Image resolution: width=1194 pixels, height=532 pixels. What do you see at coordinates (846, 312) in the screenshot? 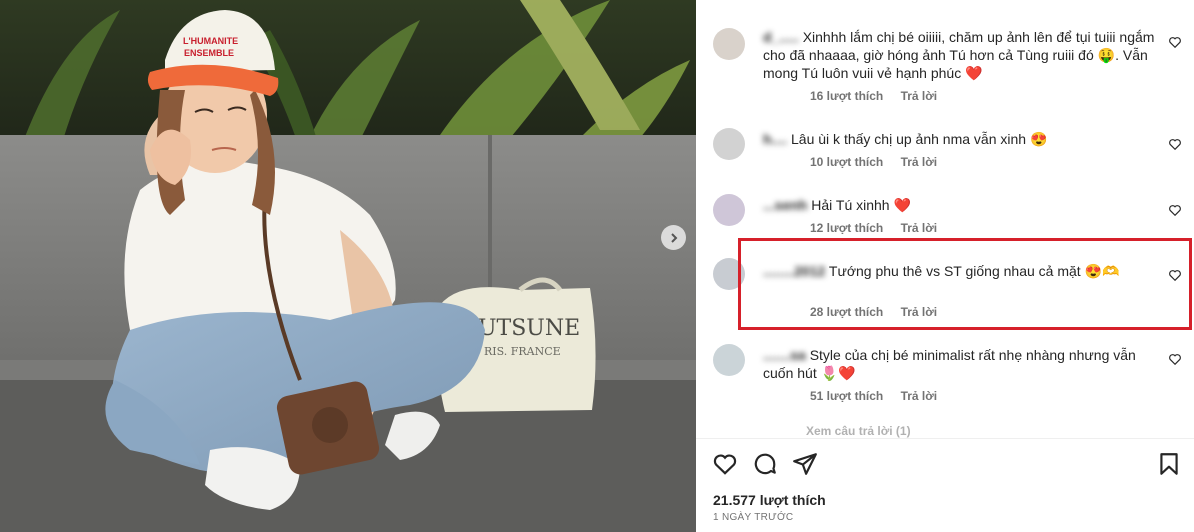
I see `comment-likes: 28 lượt thích` at bounding box center [846, 312].